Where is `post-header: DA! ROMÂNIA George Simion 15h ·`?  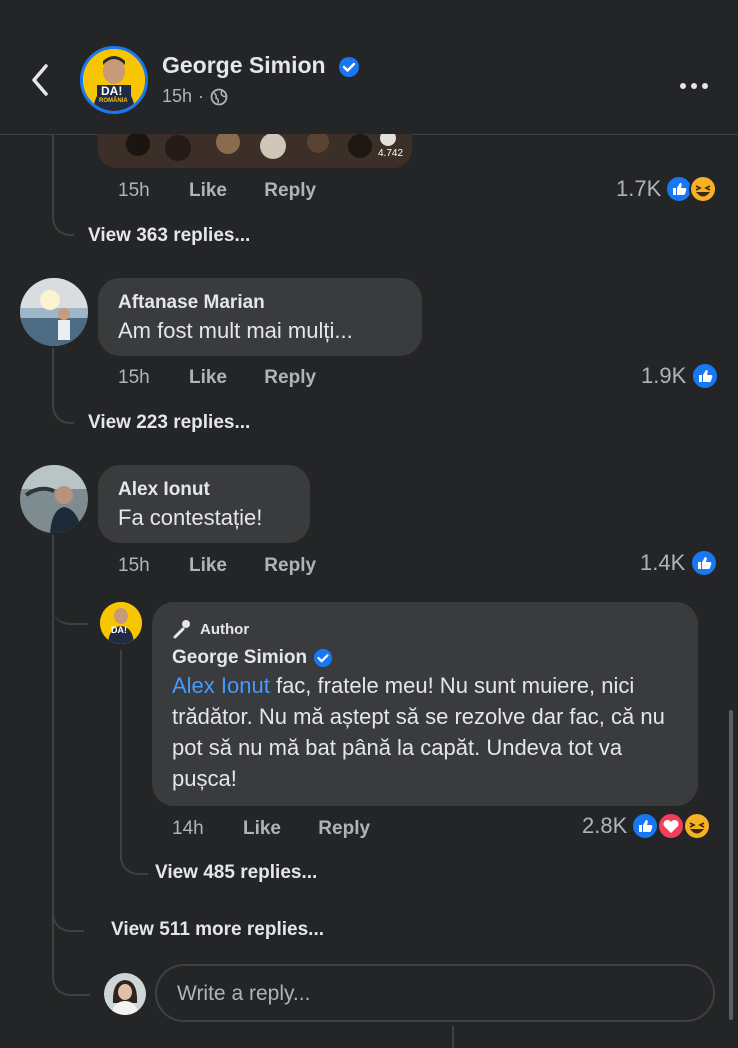
post-header: DA! ROMÂNIA George Simion 15h · is located at coordinates (369, 67).